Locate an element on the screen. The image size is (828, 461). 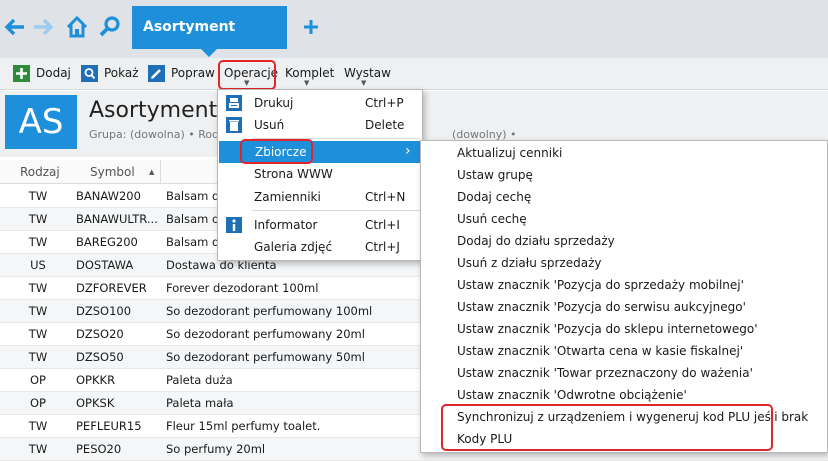
add-icon is located at coordinates (21, 73).